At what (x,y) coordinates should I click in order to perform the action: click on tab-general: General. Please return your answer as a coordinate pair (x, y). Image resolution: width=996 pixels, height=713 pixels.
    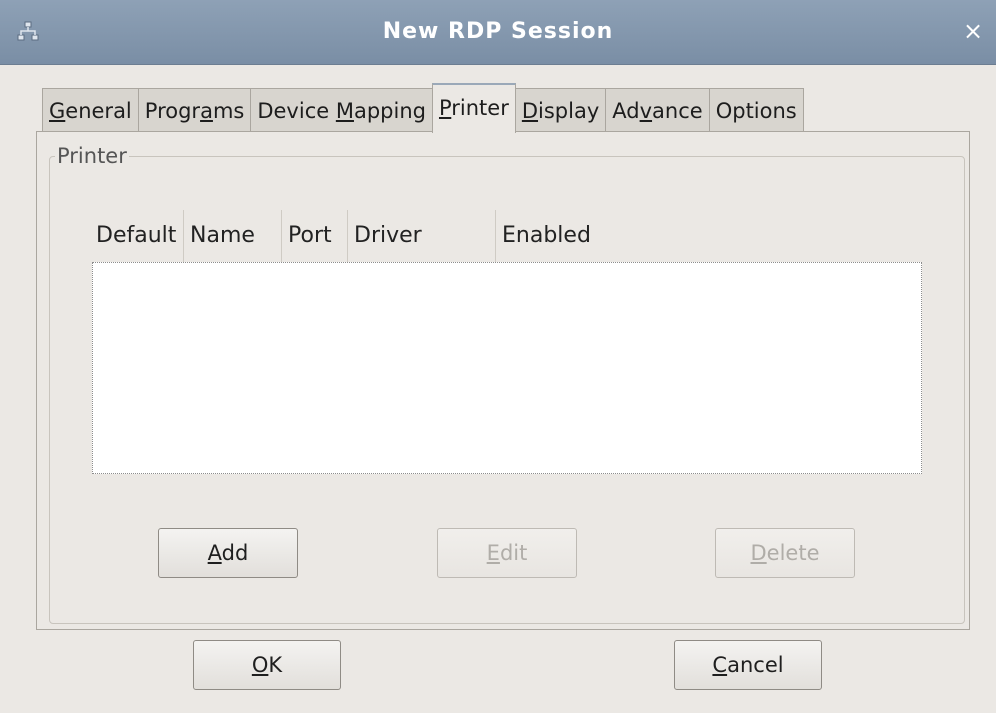
    Looking at the image, I should click on (90, 110).